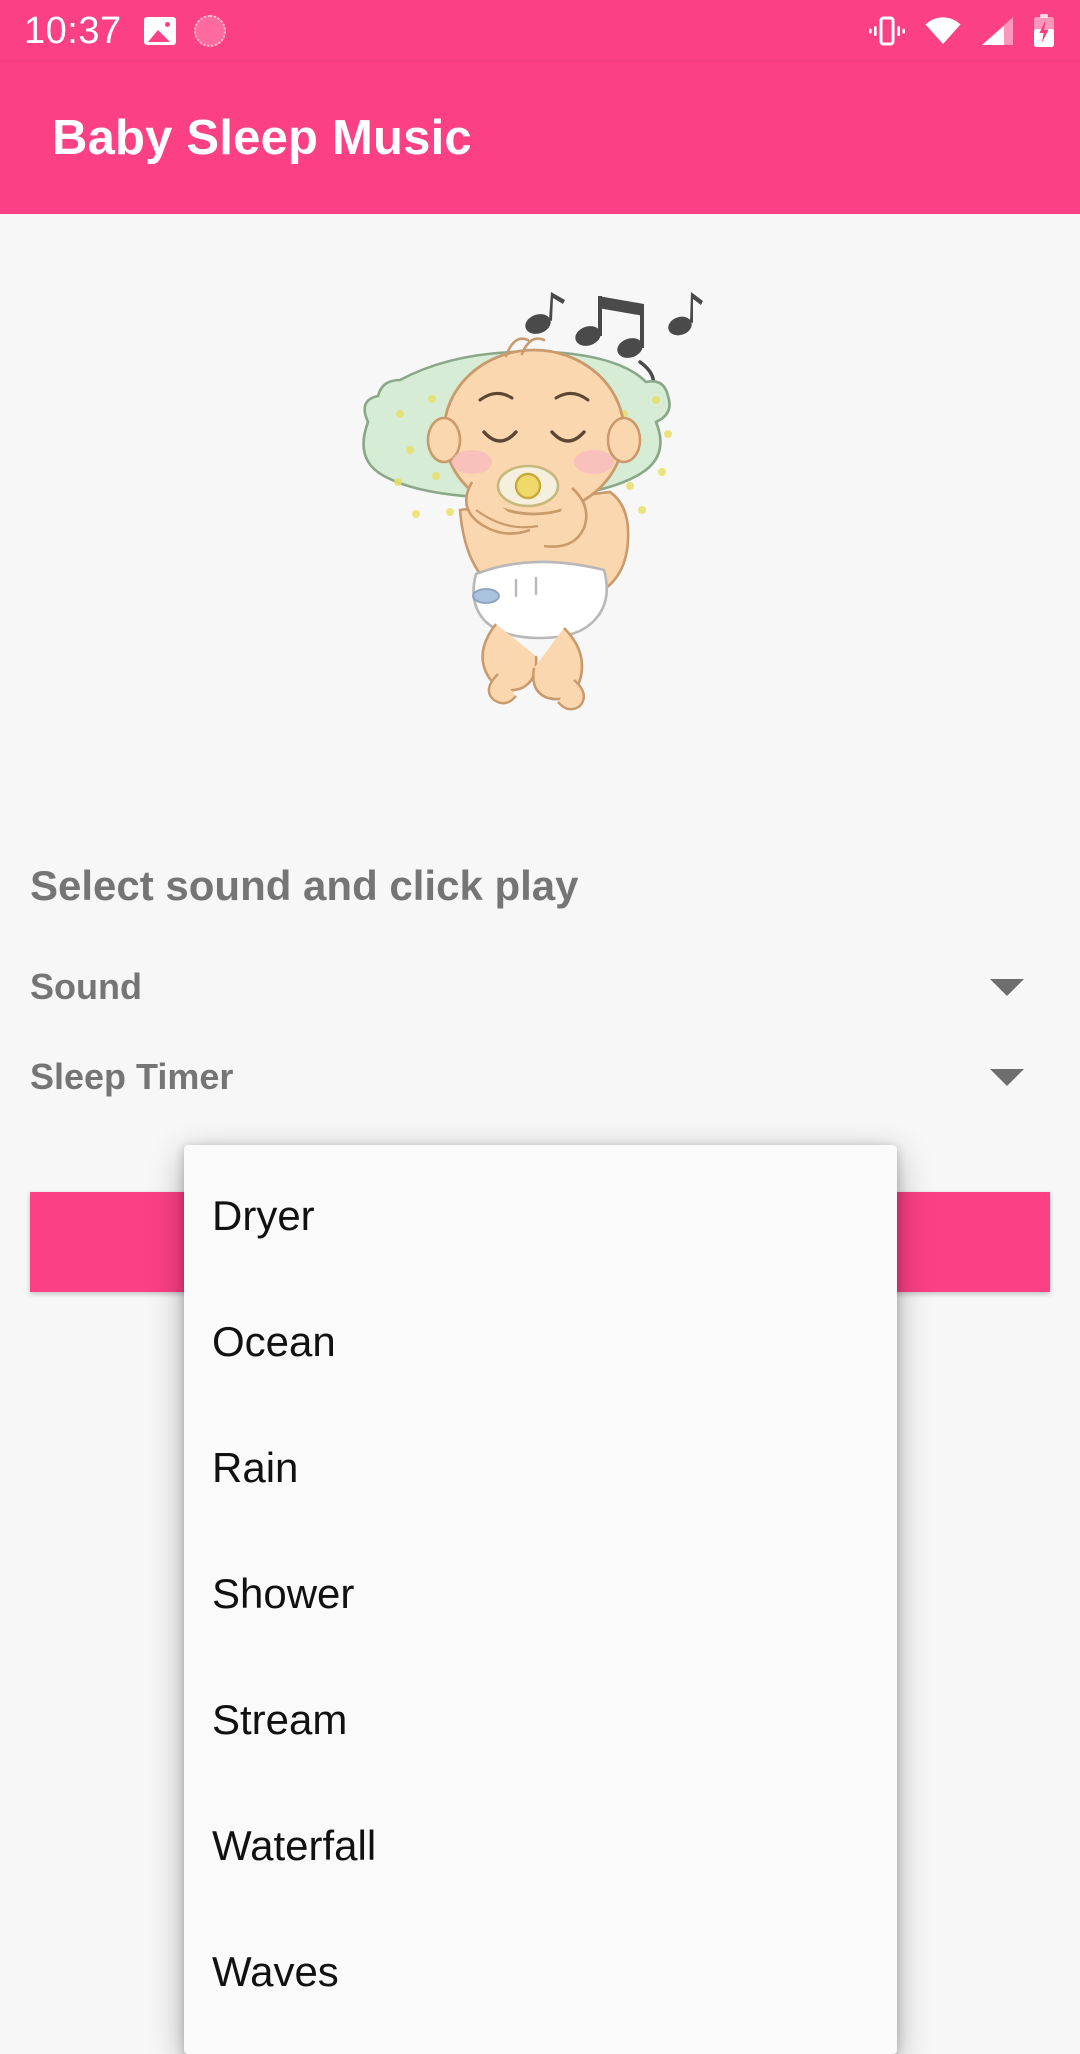  Describe the element at coordinates (540, 1342) in the screenshot. I see `dropdown-item-ocean: Ocean` at that location.